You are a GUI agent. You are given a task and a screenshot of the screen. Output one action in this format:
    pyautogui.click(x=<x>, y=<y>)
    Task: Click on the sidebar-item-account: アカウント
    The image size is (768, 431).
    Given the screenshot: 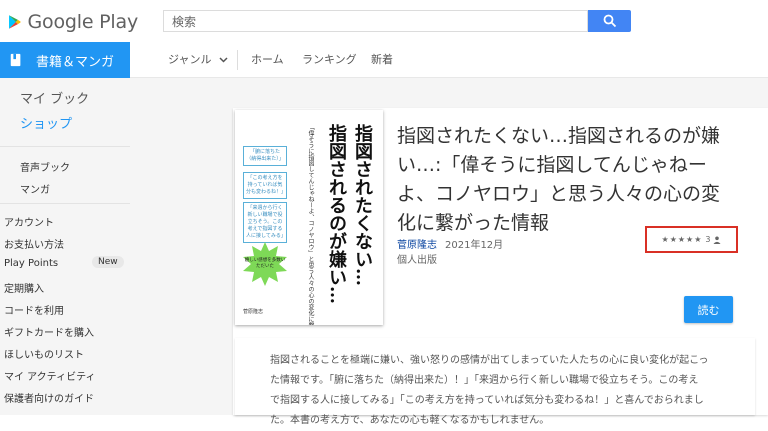 What is the action you would take?
    pyautogui.click(x=29, y=221)
    